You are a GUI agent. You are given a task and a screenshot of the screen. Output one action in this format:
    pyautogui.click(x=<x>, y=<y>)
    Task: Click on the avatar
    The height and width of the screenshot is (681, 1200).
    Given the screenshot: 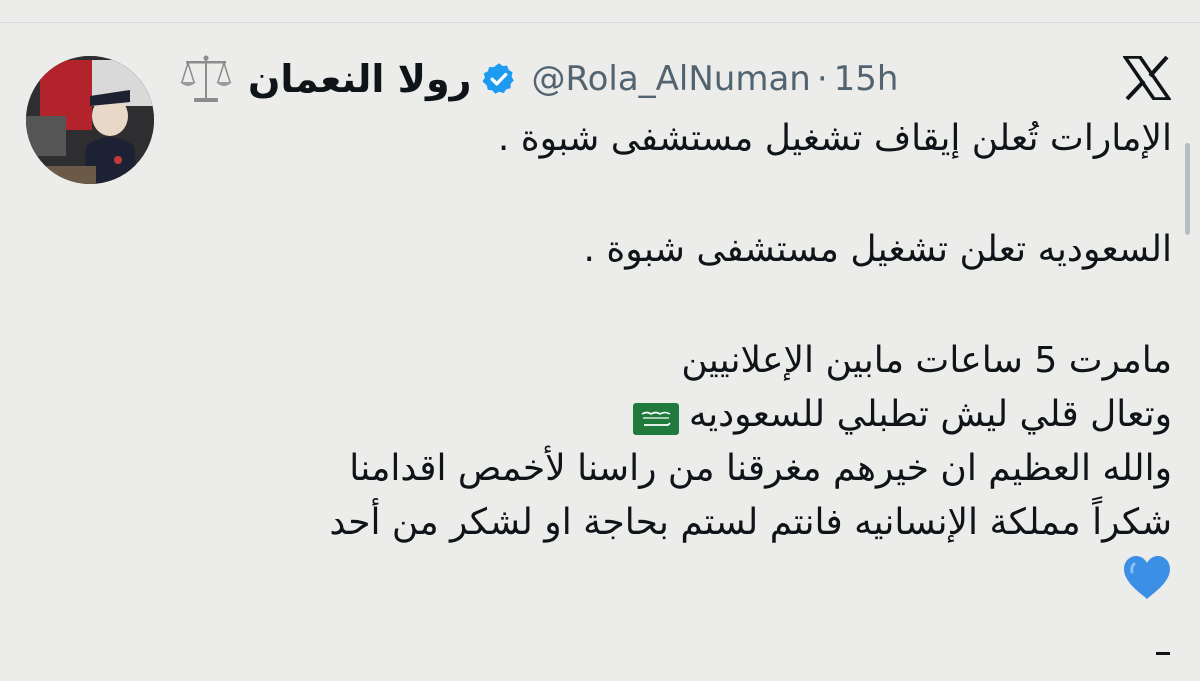 What is the action you would take?
    pyautogui.click(x=90, y=120)
    